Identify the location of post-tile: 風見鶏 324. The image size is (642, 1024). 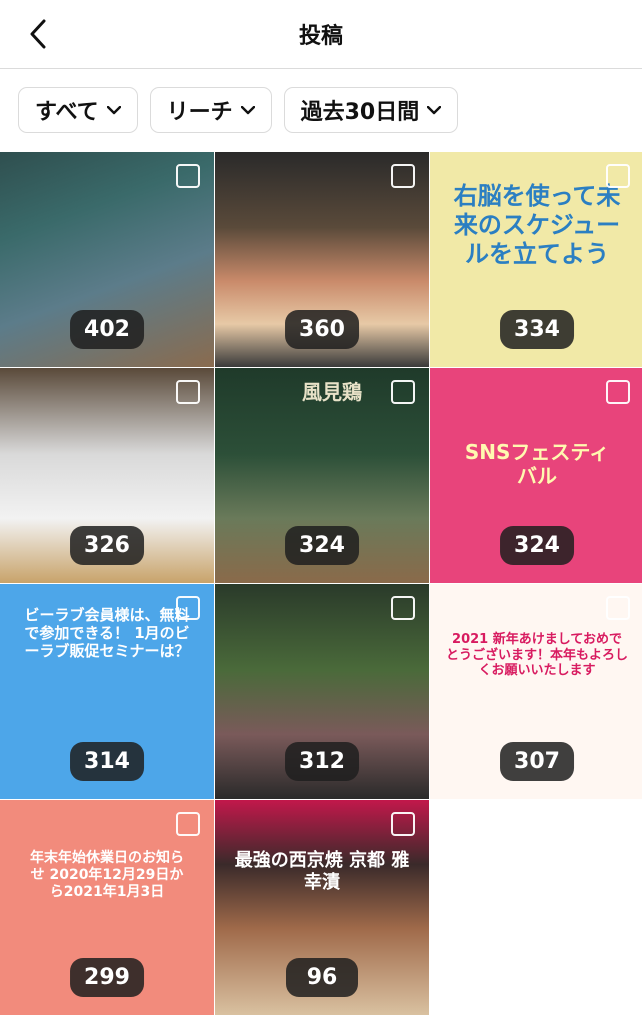
(322, 475).